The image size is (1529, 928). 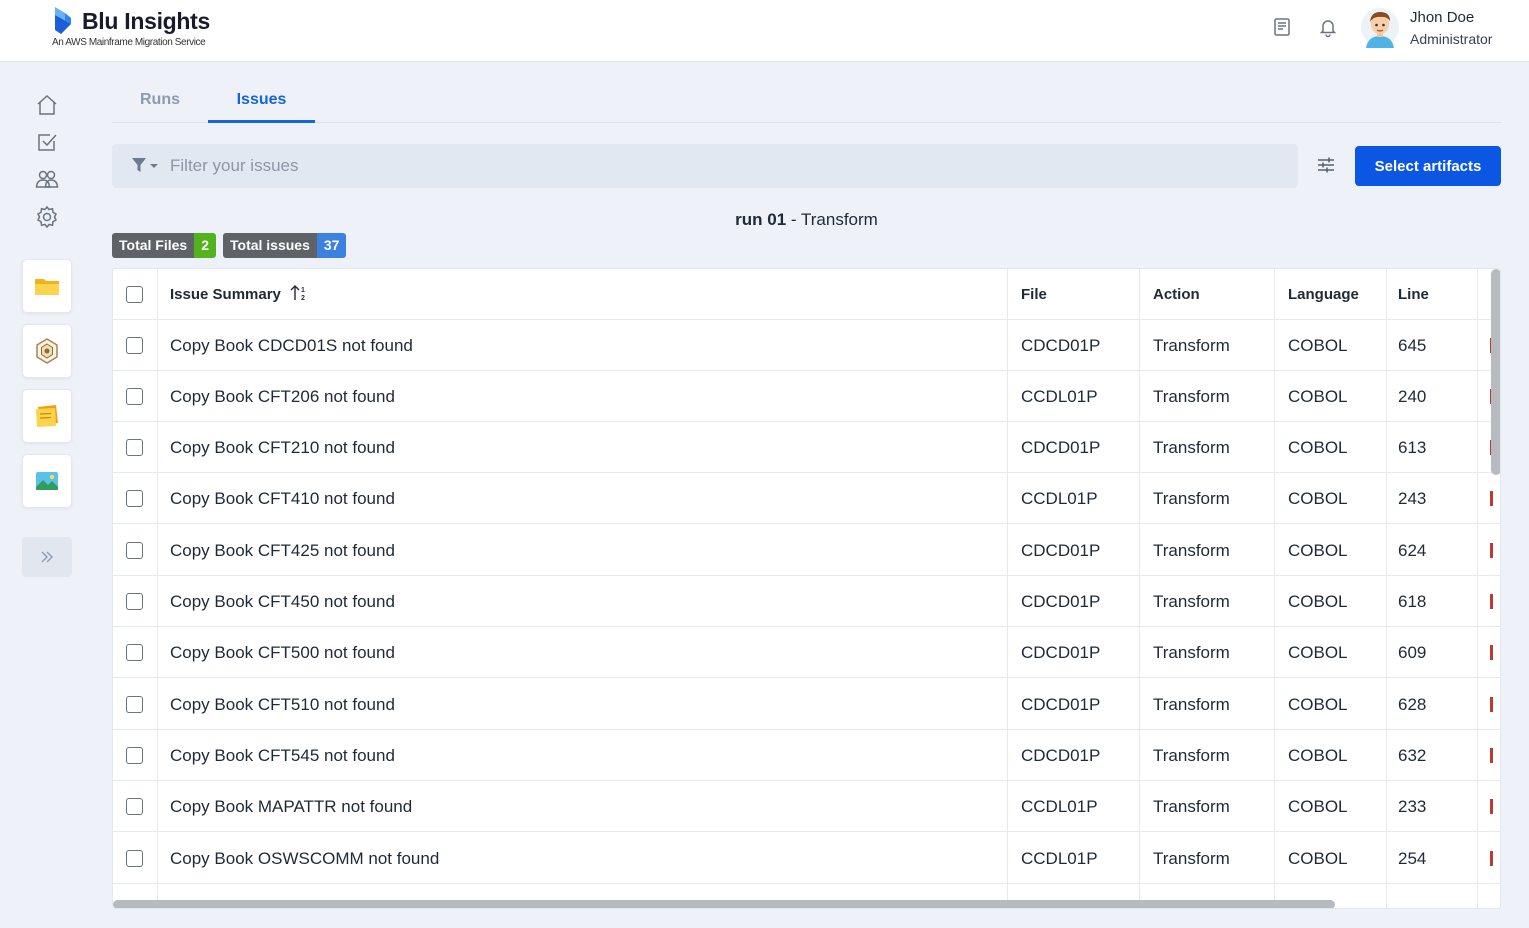 What do you see at coordinates (299, 293) in the screenshot?
I see `sort-asc-icon: 12` at bounding box center [299, 293].